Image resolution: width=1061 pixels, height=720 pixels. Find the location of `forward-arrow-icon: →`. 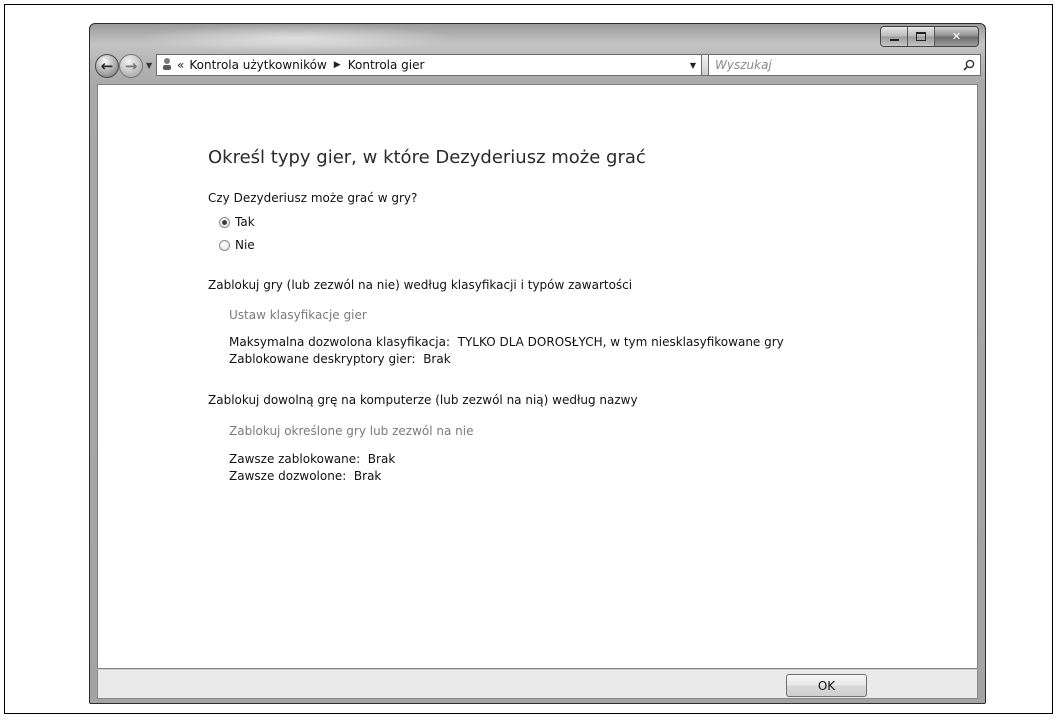

forward-arrow-icon: → is located at coordinates (131, 65).